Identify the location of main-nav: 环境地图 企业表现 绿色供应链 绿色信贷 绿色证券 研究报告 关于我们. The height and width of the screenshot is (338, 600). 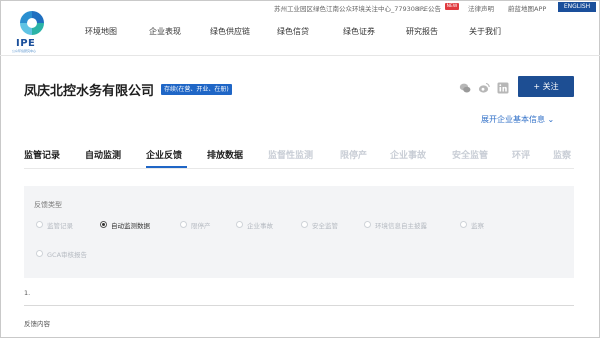
(300, 33).